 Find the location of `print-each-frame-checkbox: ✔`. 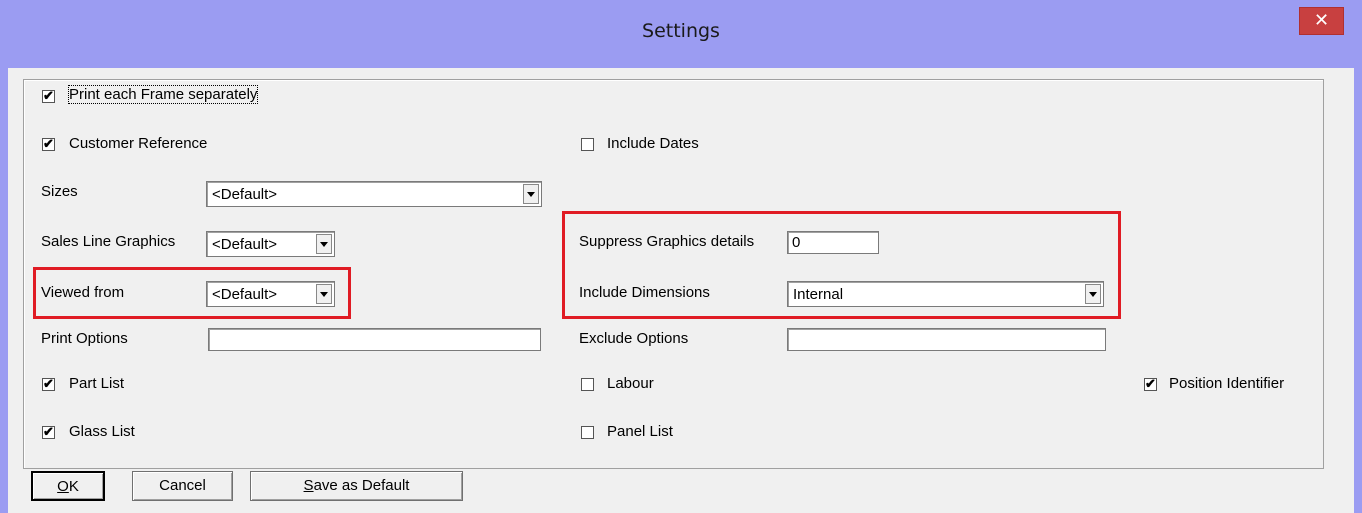

print-each-frame-checkbox: ✔ is located at coordinates (48, 95).